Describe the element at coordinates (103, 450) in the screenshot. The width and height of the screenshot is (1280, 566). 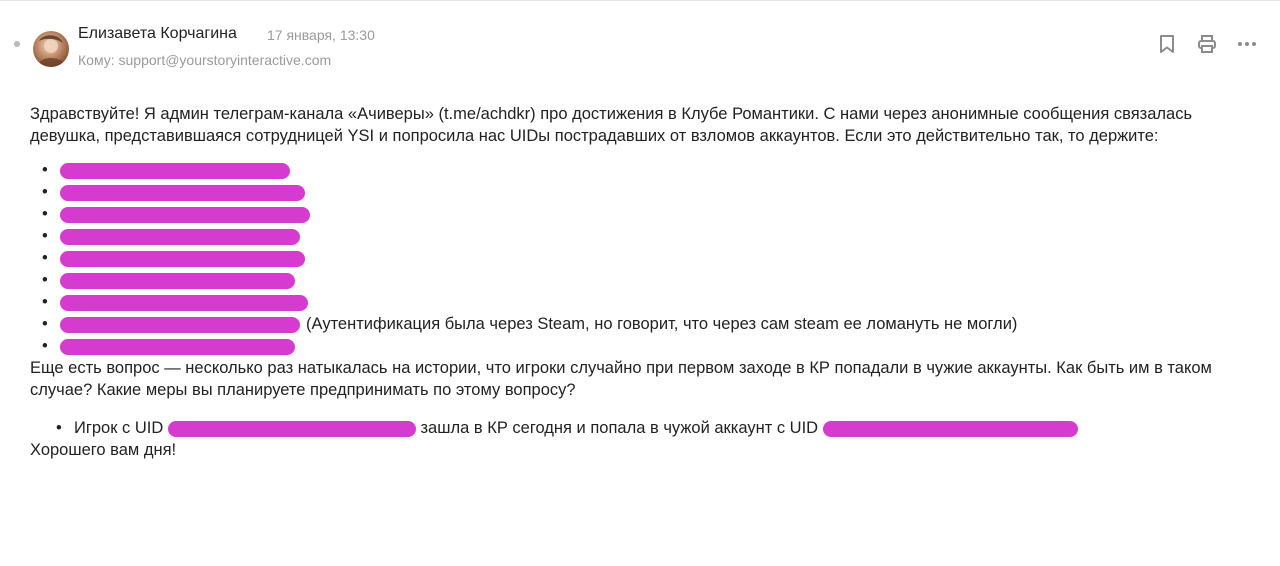
I see `closing-line: Хорошего вам дня!` at that location.